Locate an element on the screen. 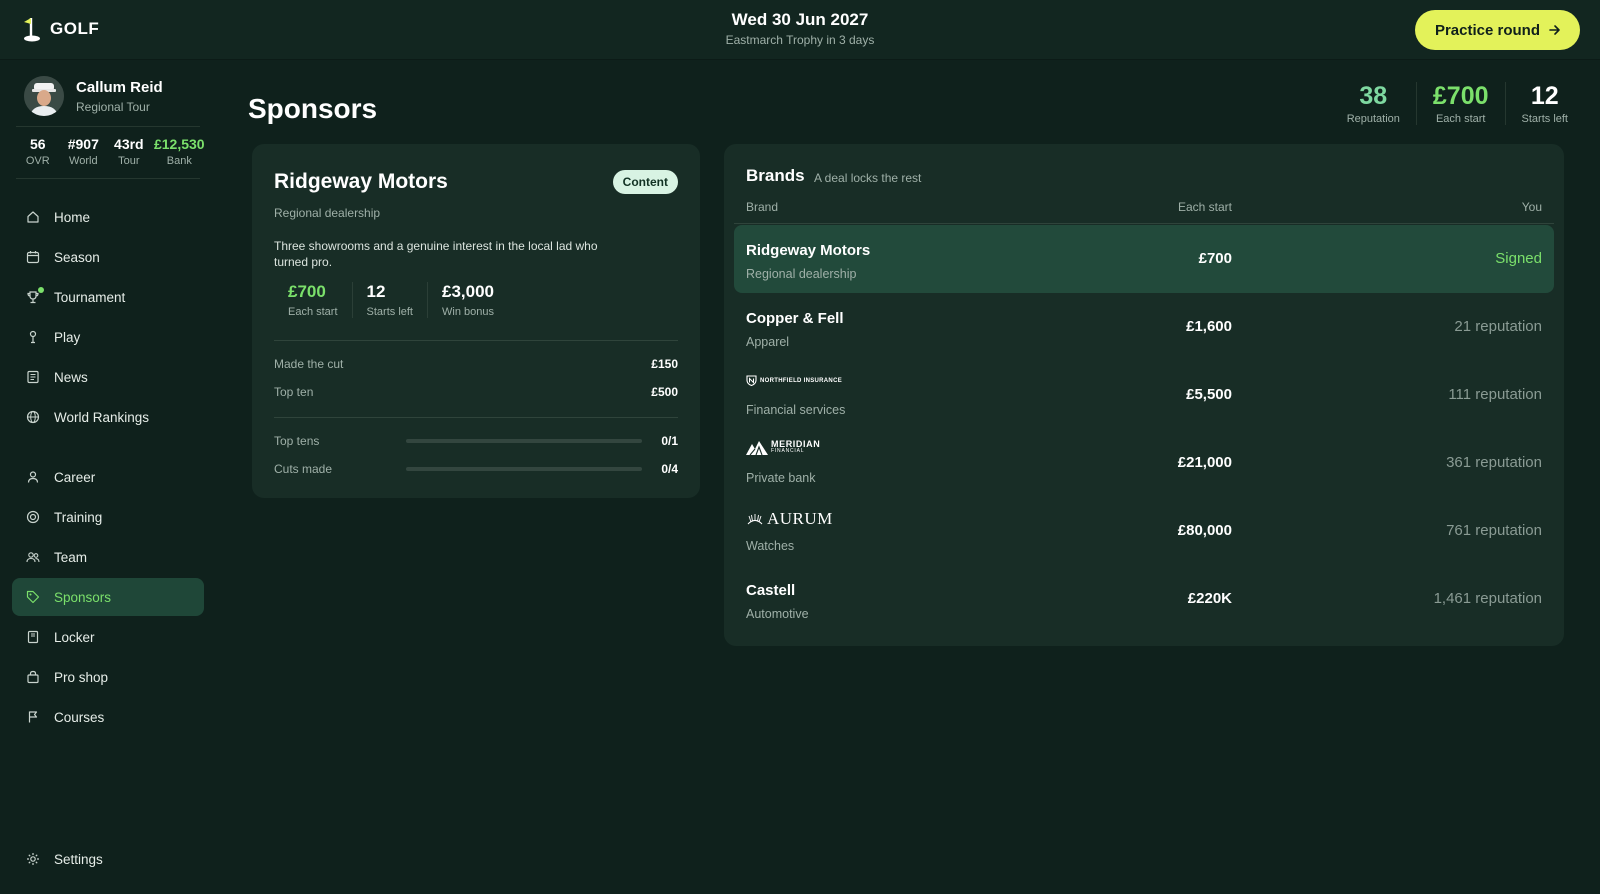  sidebar-item-label: Settings is located at coordinates (78, 859).